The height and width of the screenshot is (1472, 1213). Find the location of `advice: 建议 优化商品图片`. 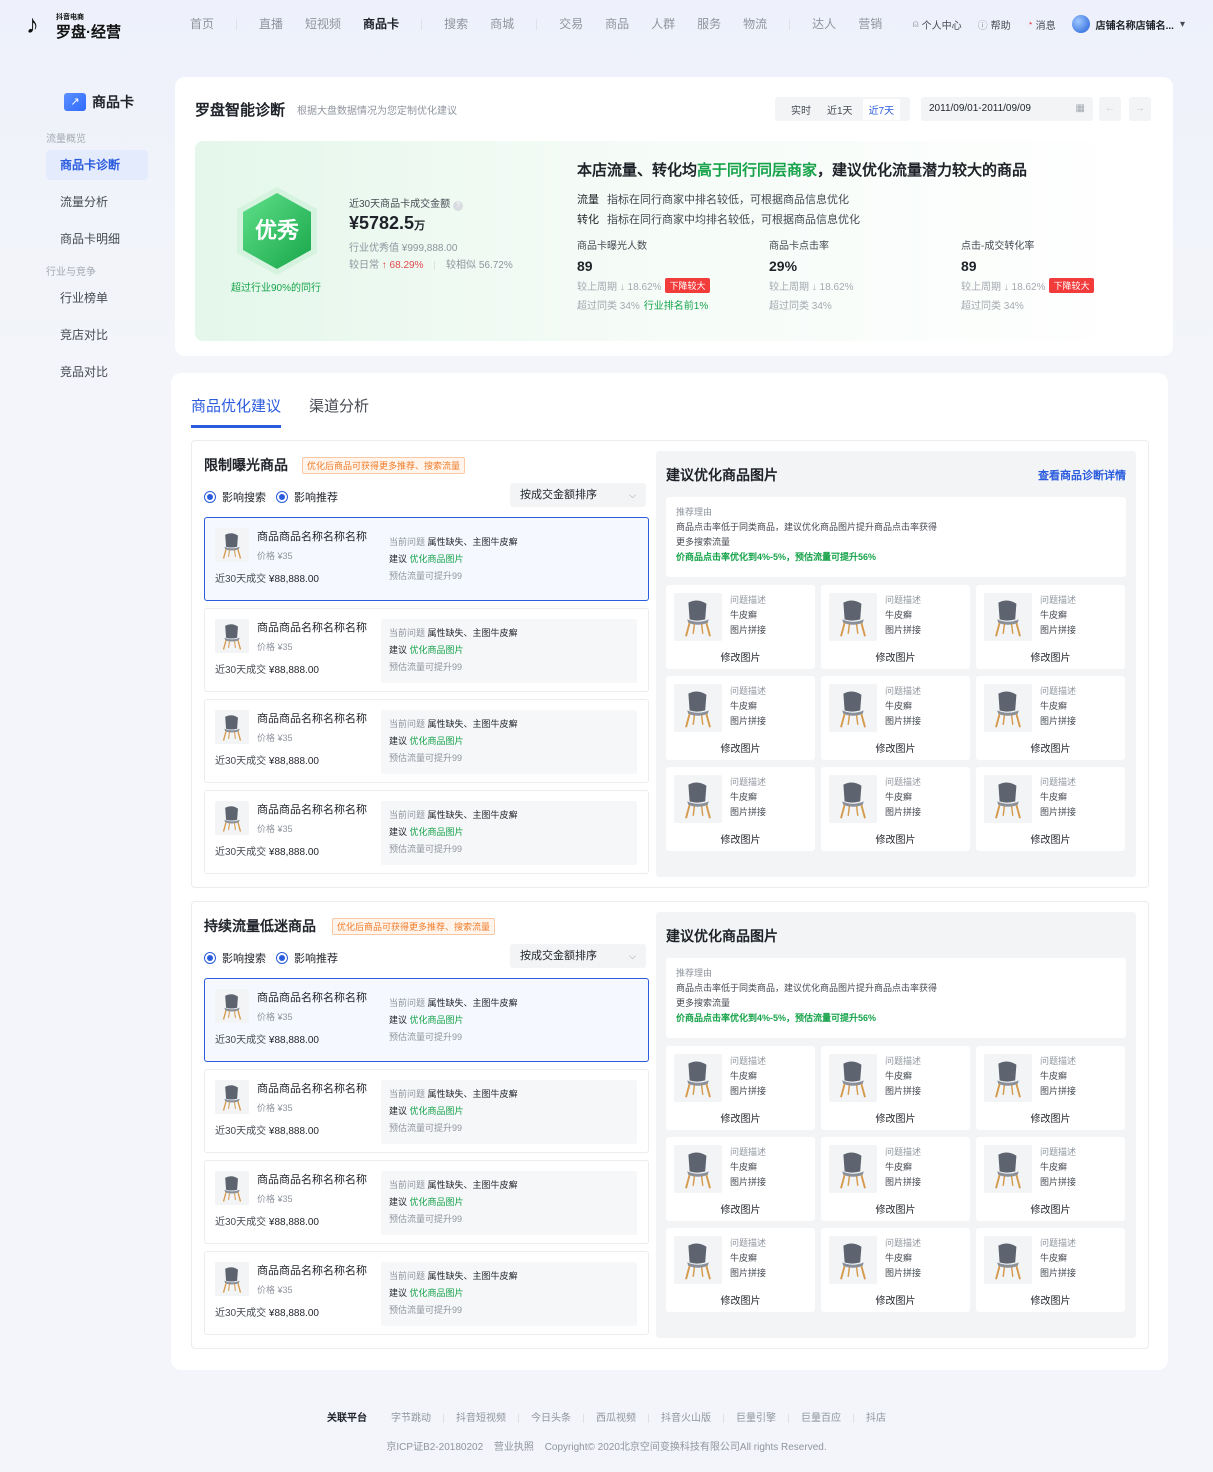

advice: 建议 优化商品图片 is located at coordinates (426, 832).